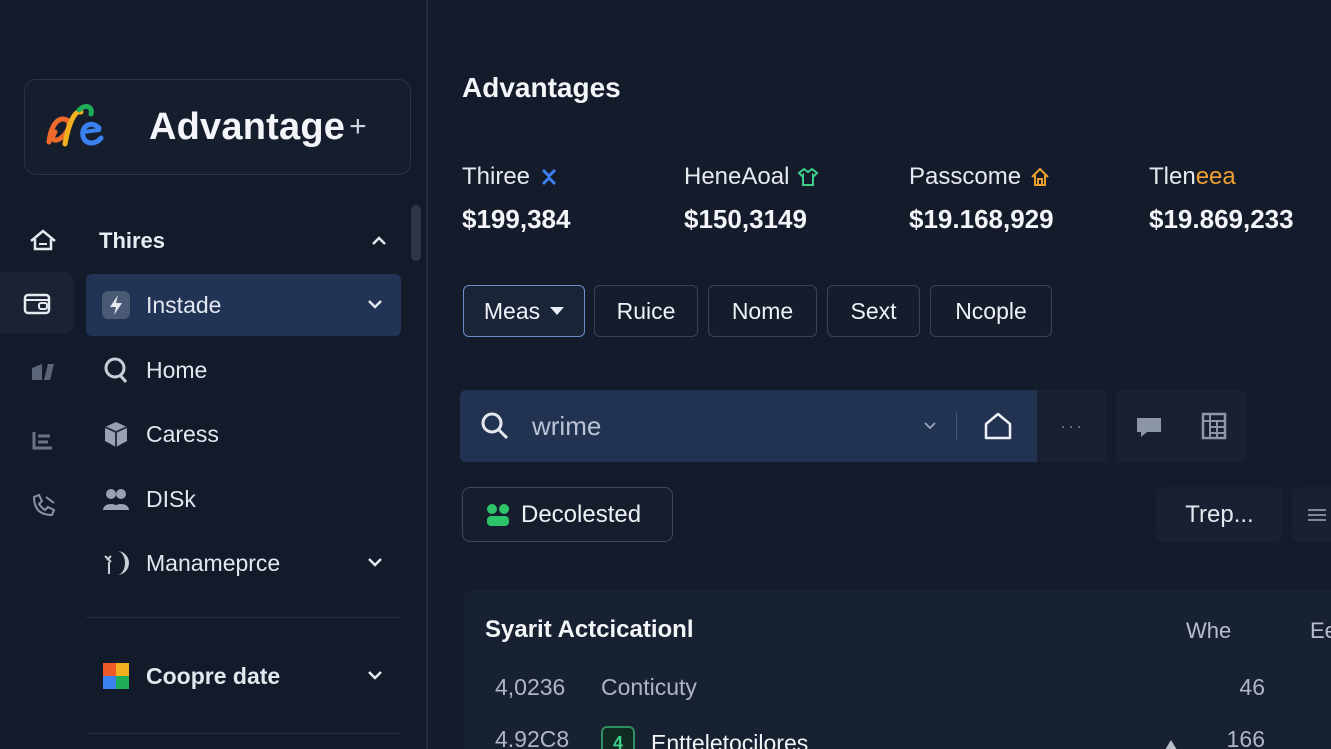  I want to click on stat-value: $150,3149, so click(745, 219).